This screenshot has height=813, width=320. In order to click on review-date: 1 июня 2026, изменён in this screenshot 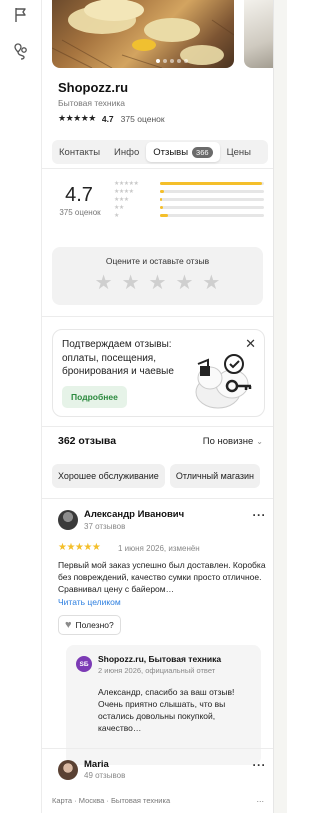, I will do `click(159, 548)`.